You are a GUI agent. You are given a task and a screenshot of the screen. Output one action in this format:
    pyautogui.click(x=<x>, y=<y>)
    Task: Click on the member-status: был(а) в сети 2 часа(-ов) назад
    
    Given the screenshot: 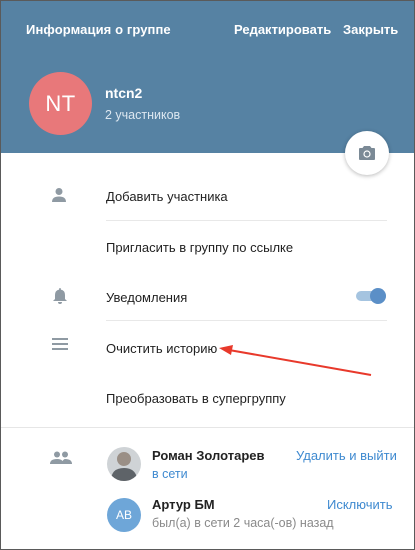 What is the action you would take?
    pyautogui.click(x=243, y=523)
    